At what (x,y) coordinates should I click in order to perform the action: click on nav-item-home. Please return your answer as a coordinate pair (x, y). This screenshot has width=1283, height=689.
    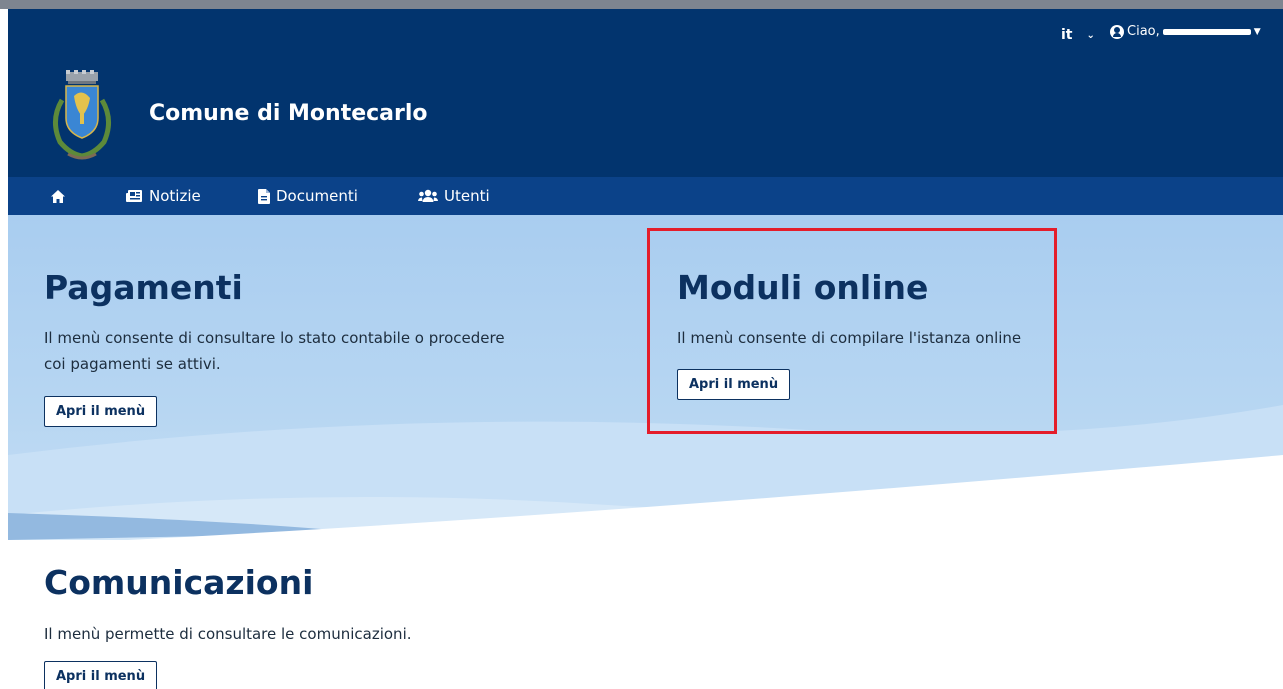
    Looking at the image, I should click on (58, 196).